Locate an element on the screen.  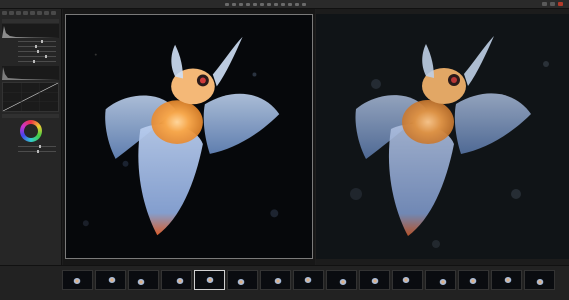
zoom-tool-icon is located at coordinates (234, 4).